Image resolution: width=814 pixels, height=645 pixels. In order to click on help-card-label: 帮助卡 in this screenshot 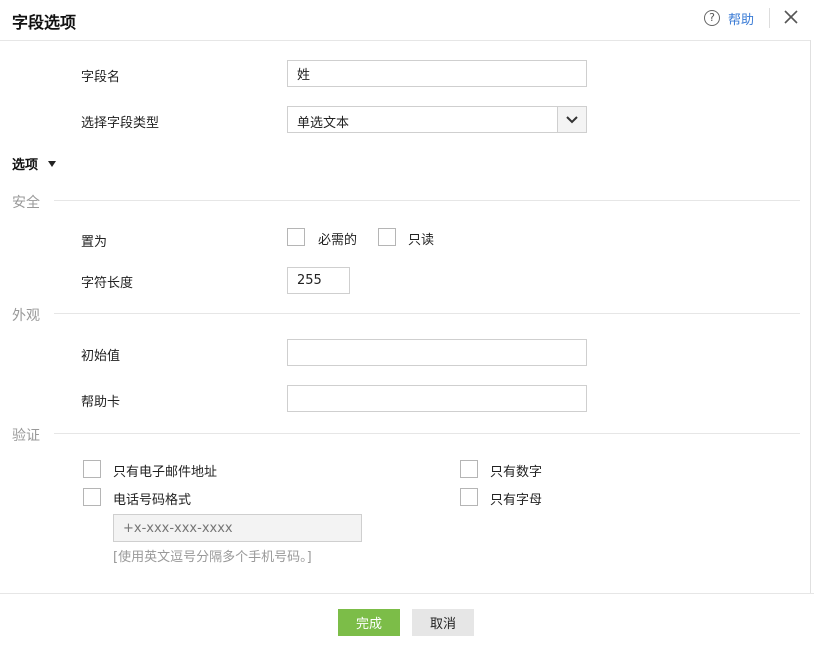, I will do `click(101, 402)`.